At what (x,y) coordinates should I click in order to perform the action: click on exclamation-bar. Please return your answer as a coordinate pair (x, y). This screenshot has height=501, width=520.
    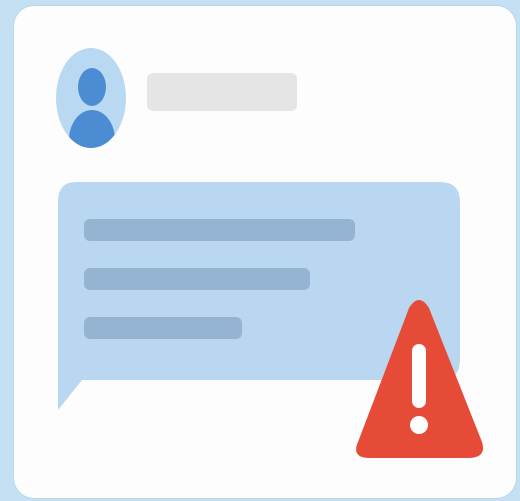
    Looking at the image, I should click on (419, 376).